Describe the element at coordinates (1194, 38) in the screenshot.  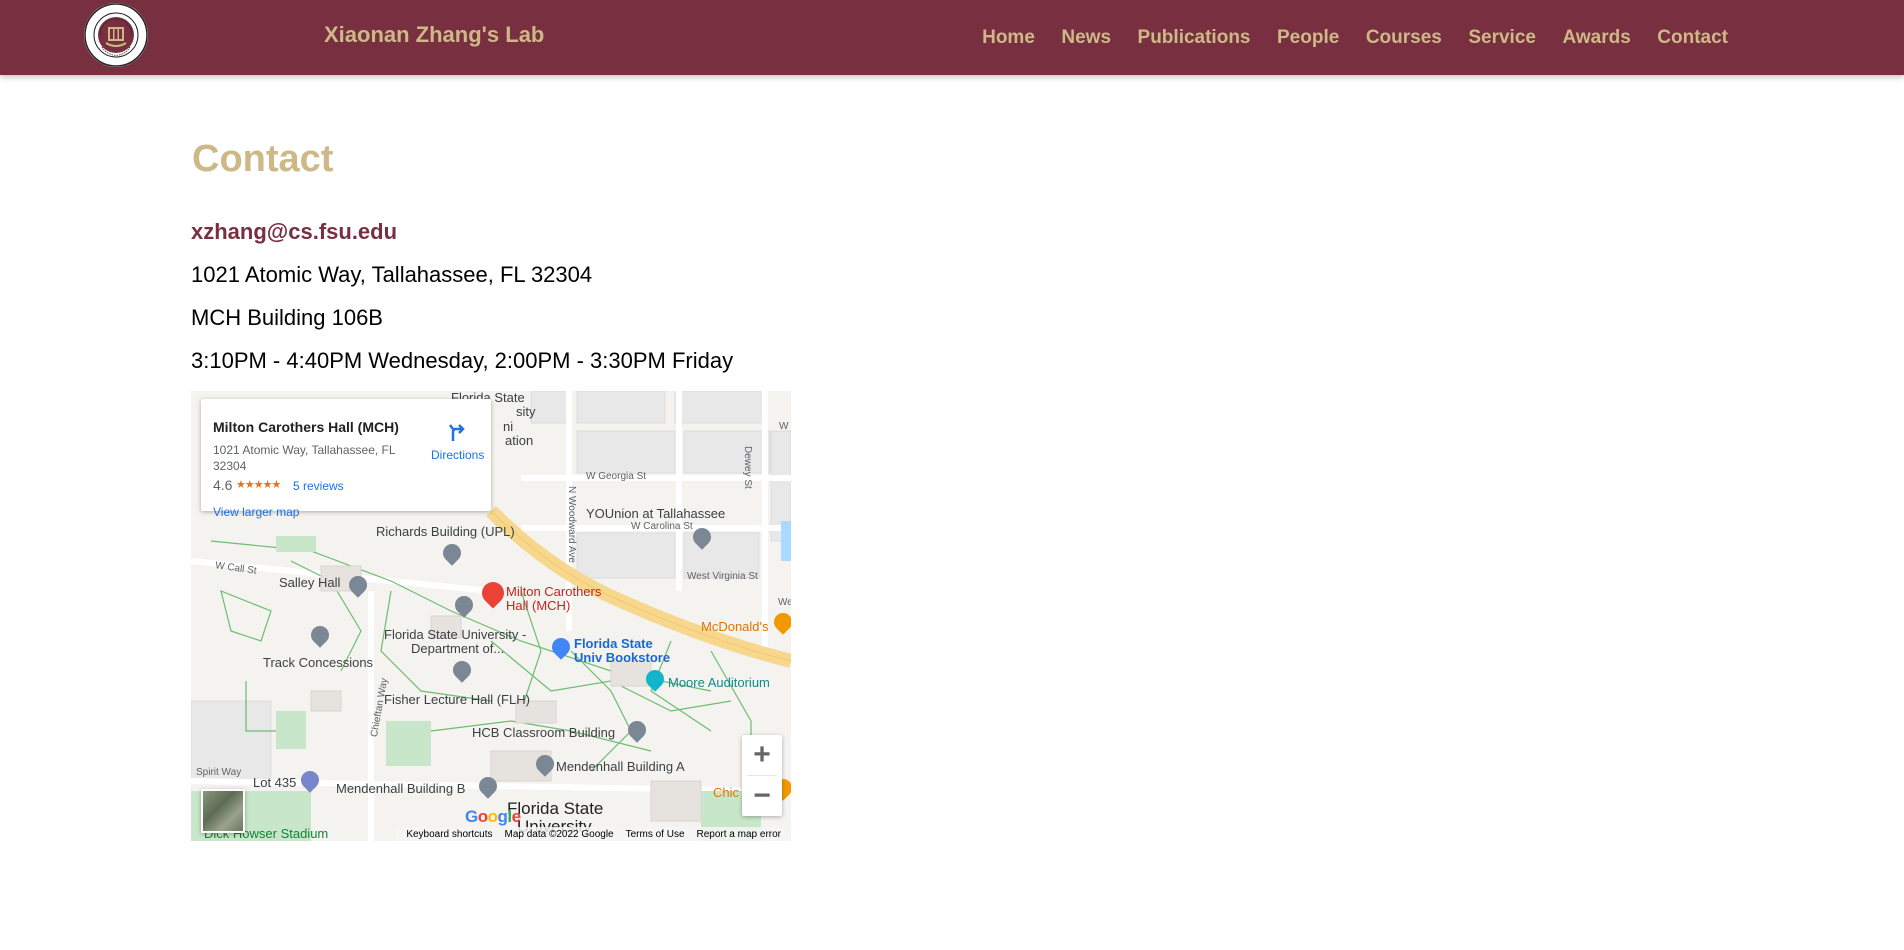
I see `nav-publications: Publications` at that location.